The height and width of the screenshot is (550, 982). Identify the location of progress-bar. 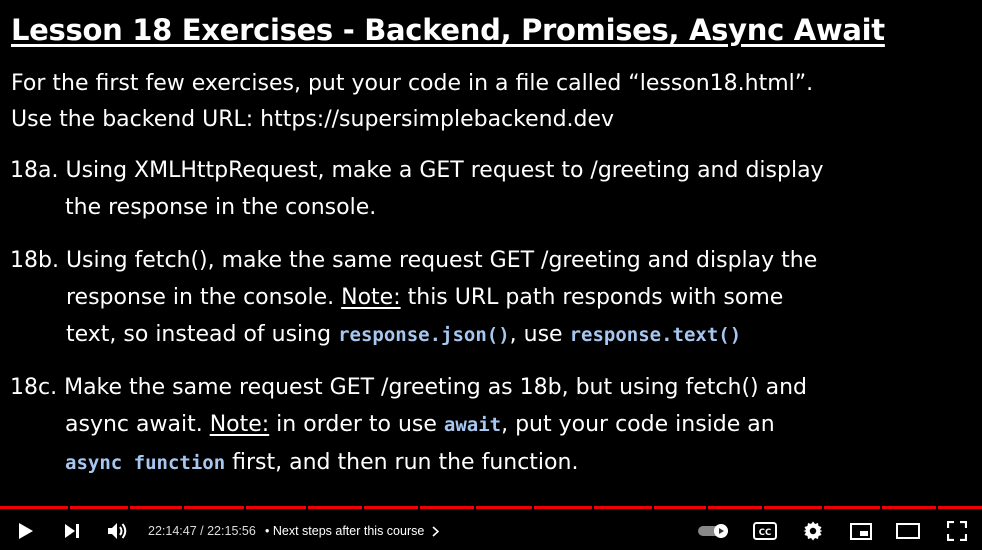
(491, 507).